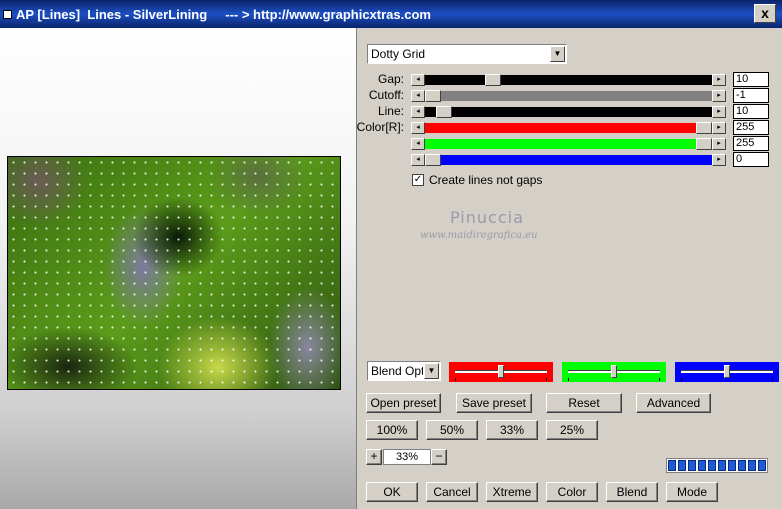  What do you see at coordinates (751, 159) in the screenshot?
I see `colorchannel-value-field: 0` at bounding box center [751, 159].